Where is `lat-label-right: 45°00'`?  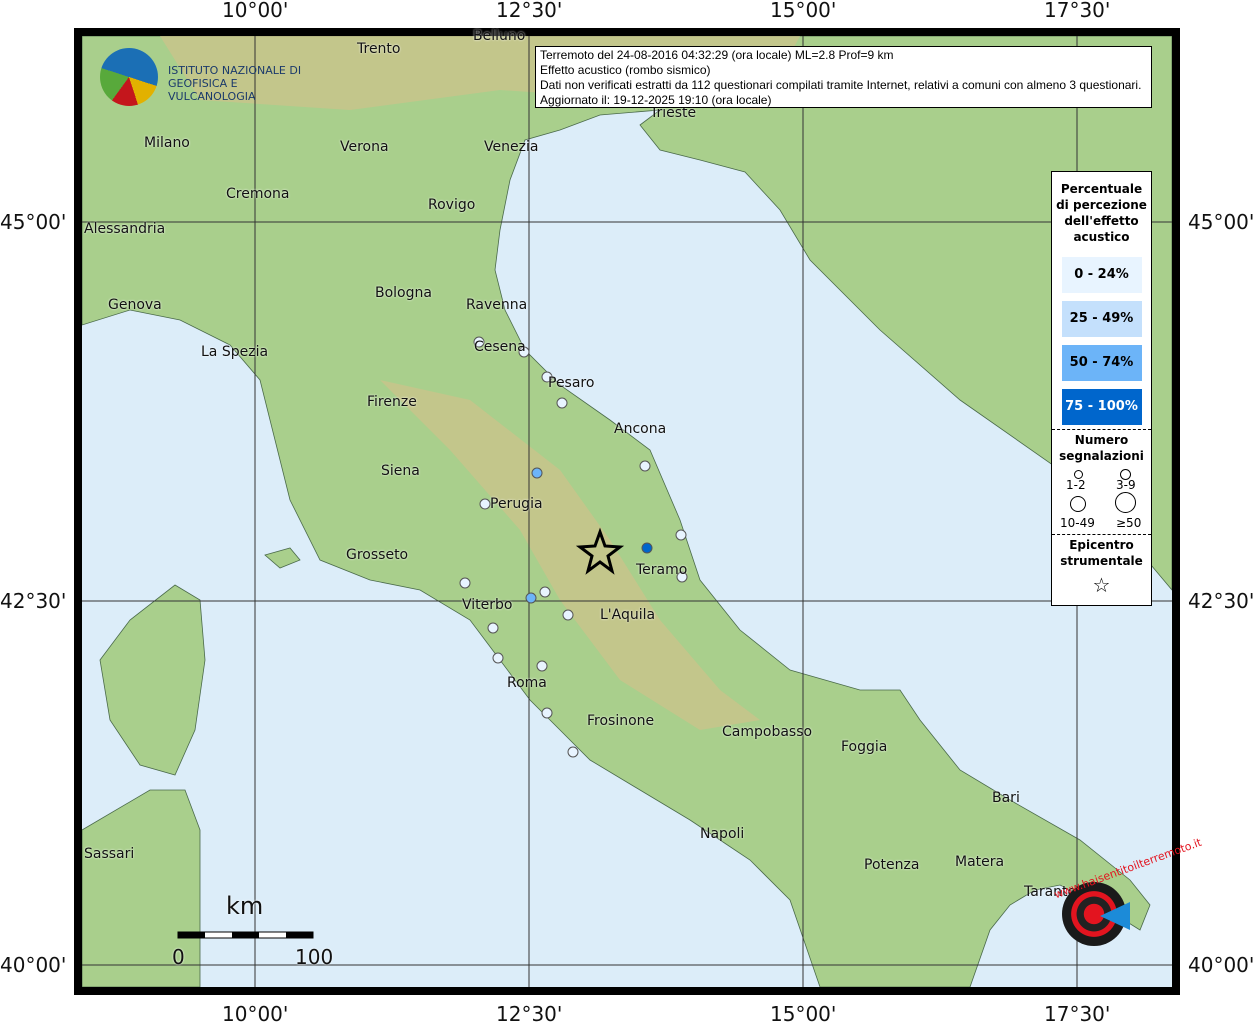 lat-label-right: 45°00' is located at coordinates (1221, 222).